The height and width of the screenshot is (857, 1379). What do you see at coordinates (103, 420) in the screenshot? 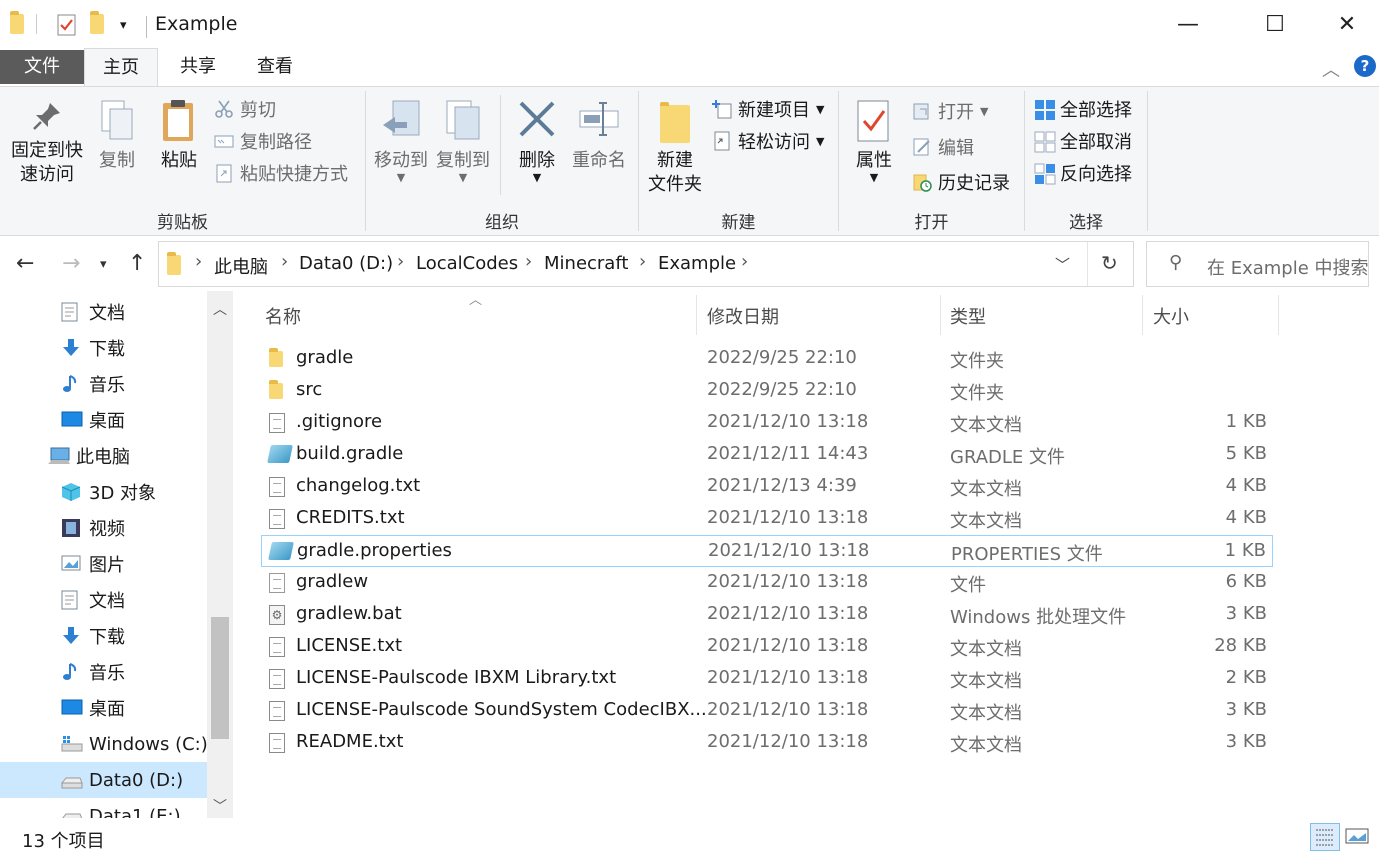
I see `nav-item-desktop: 桌面` at bounding box center [103, 420].